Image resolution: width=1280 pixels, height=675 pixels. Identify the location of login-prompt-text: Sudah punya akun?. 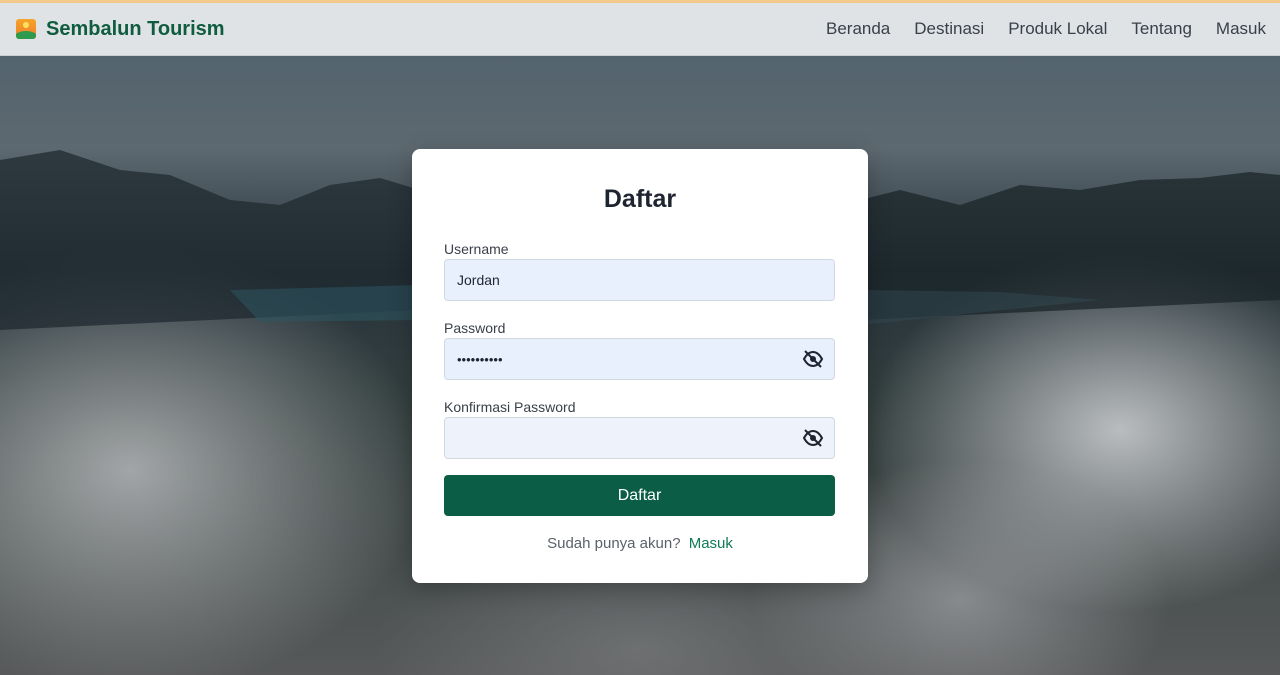
(614, 543).